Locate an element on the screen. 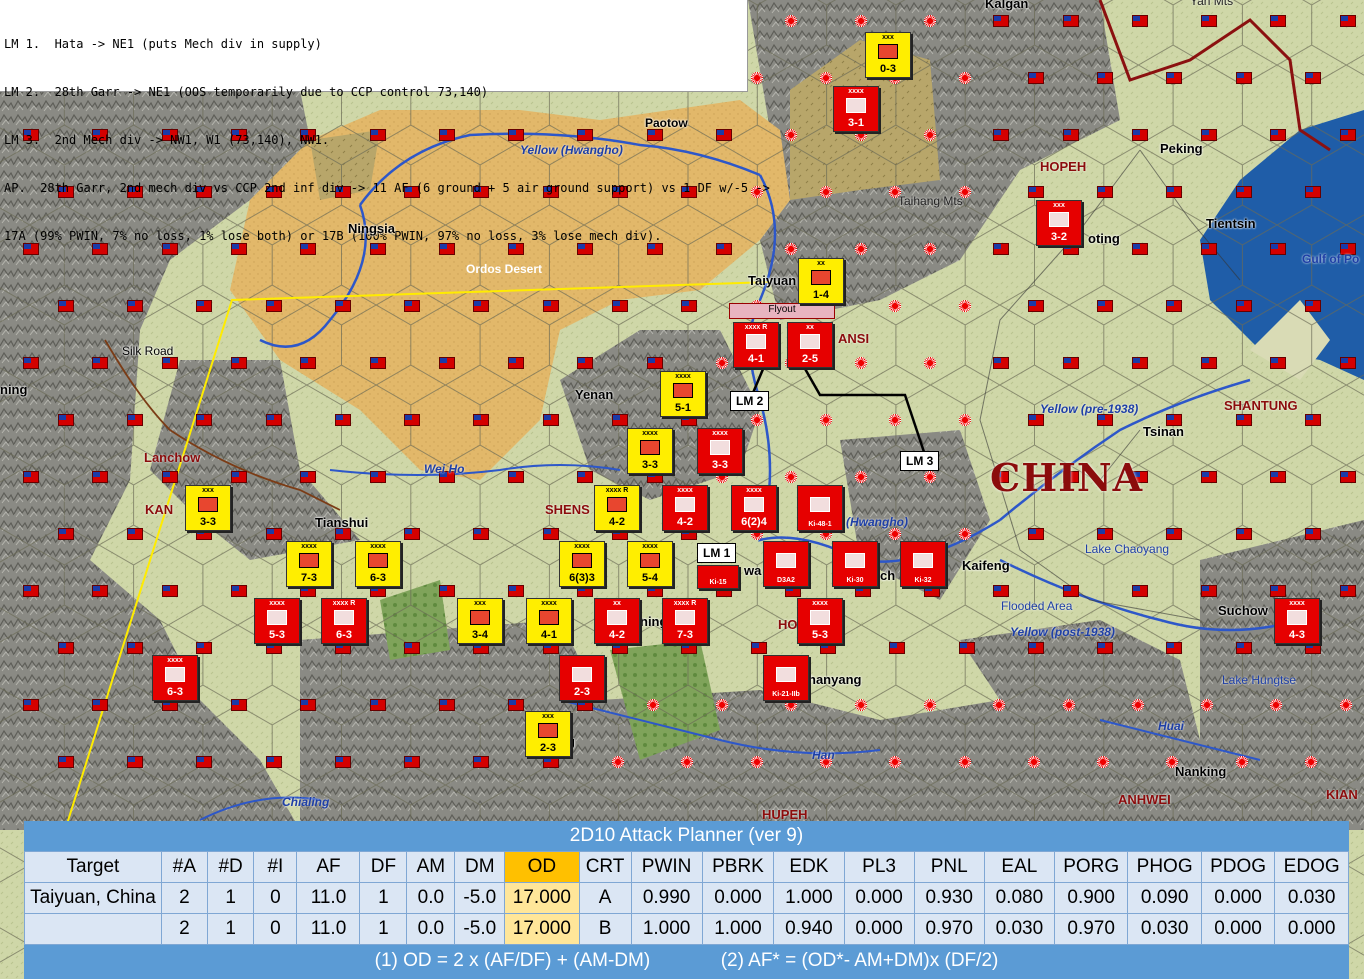 Image resolution: width=1364 pixels, height=979 pixels. planner-cell: Taiyuan, China is located at coordinates (93, 898).